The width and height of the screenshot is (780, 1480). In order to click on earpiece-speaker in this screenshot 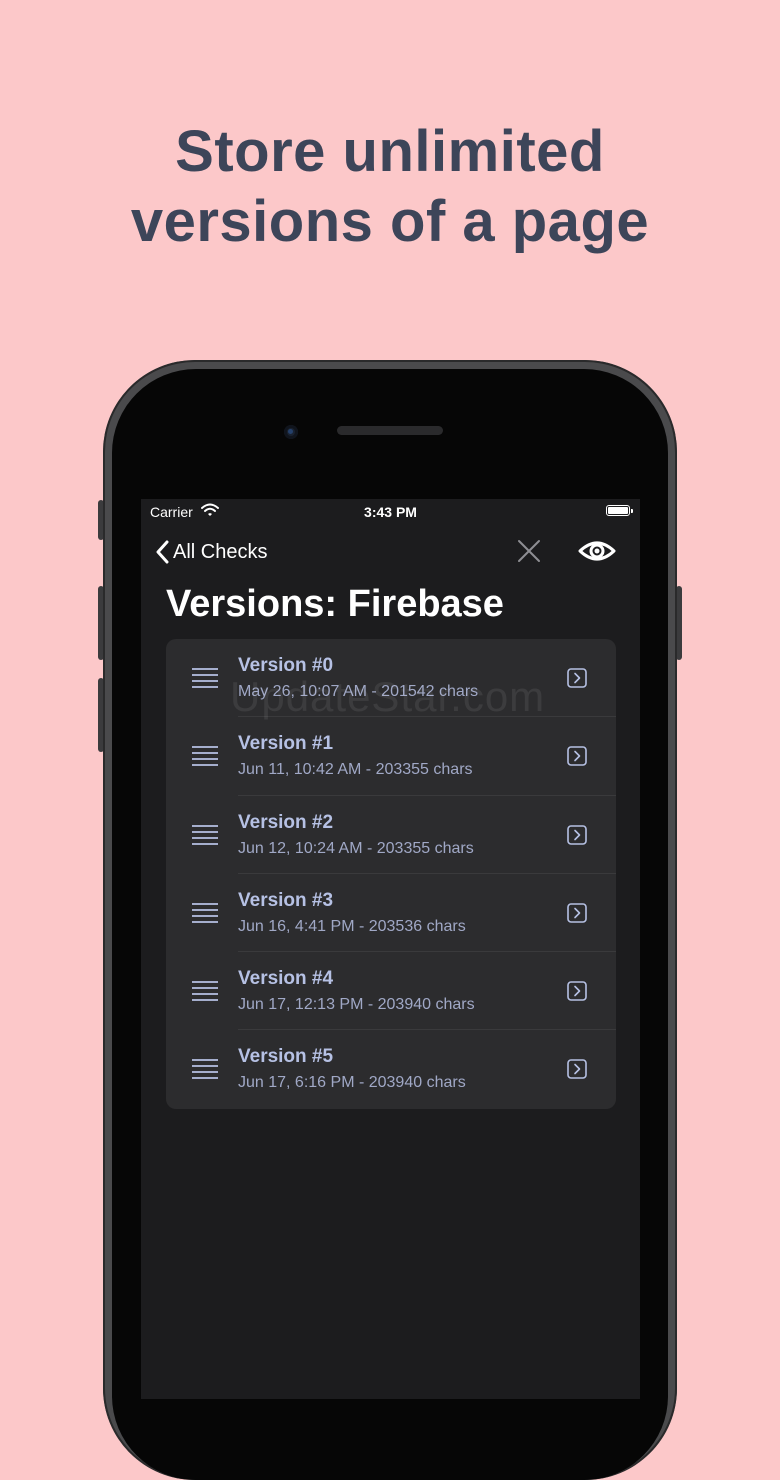, I will do `click(390, 430)`.